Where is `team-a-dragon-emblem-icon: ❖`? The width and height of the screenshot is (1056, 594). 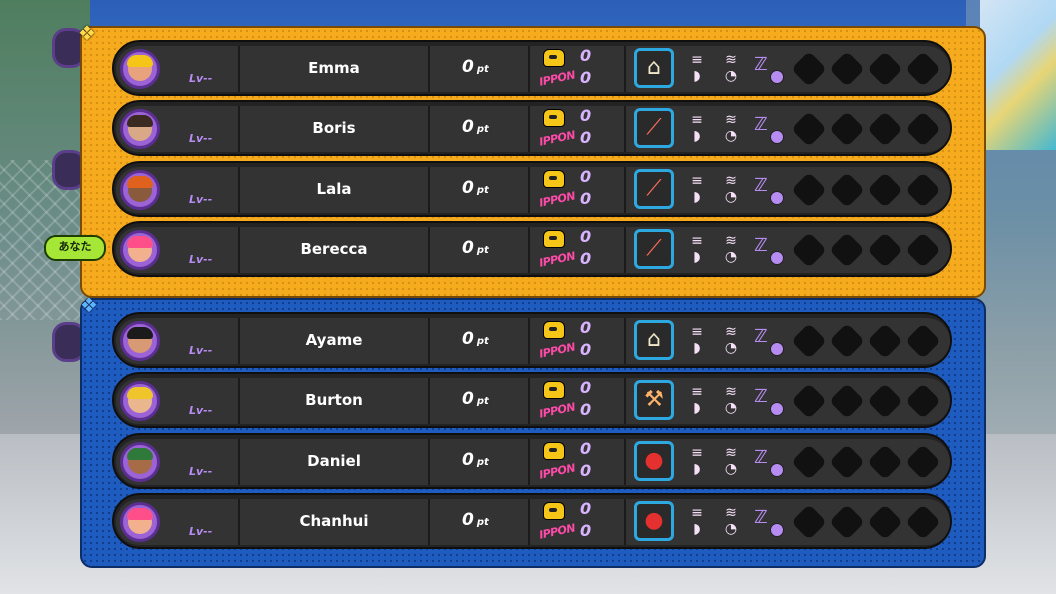
team-a-dragon-emblem-icon: ❖ is located at coordinates (87, 33).